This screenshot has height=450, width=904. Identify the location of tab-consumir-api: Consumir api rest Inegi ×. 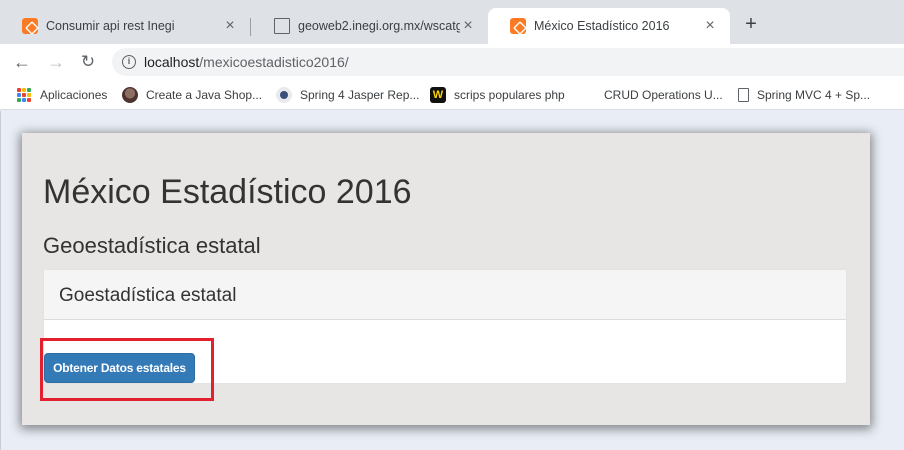
(125, 26).